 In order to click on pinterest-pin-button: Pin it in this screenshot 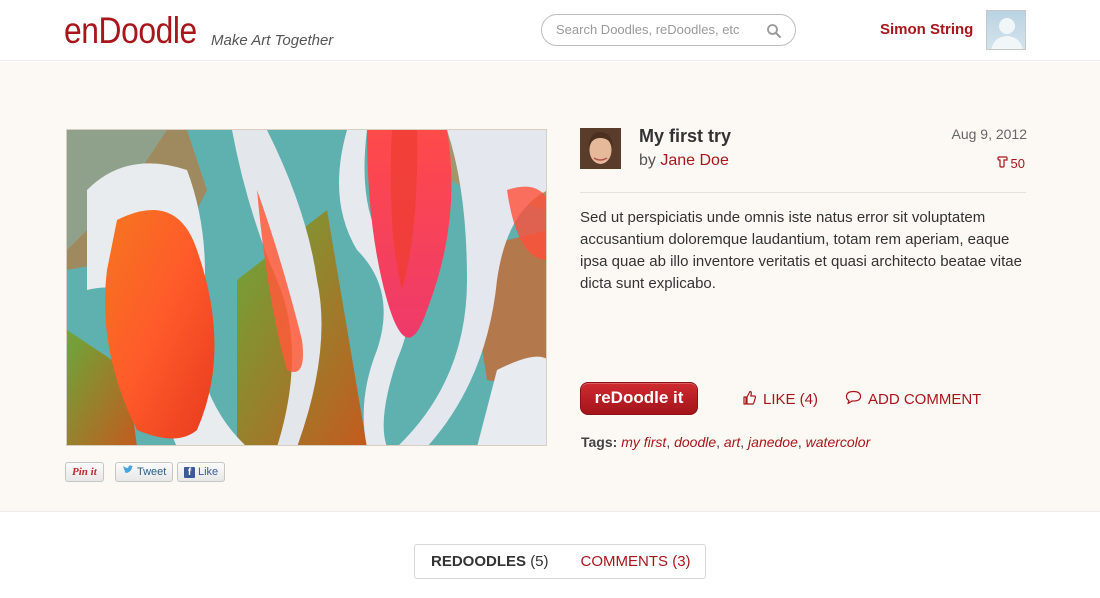, I will do `click(84, 472)`.